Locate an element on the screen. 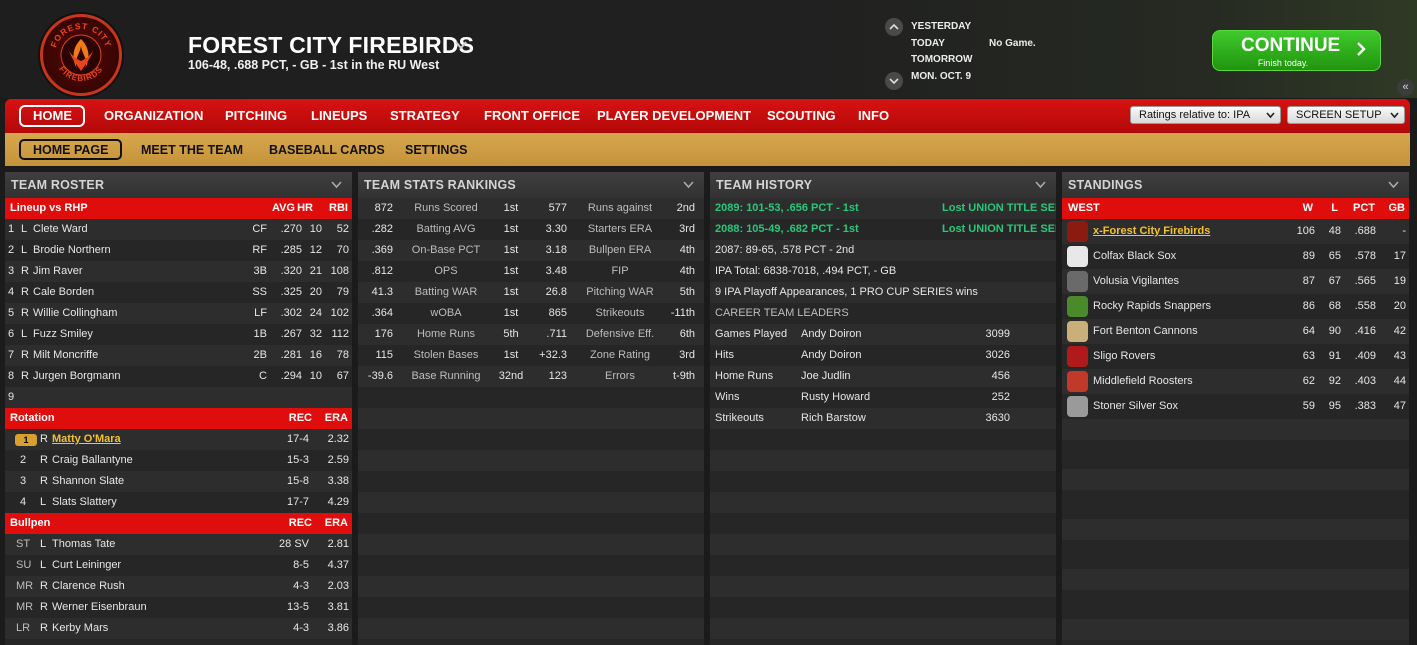  leader-name-link: Joe Judlin is located at coordinates (826, 376).